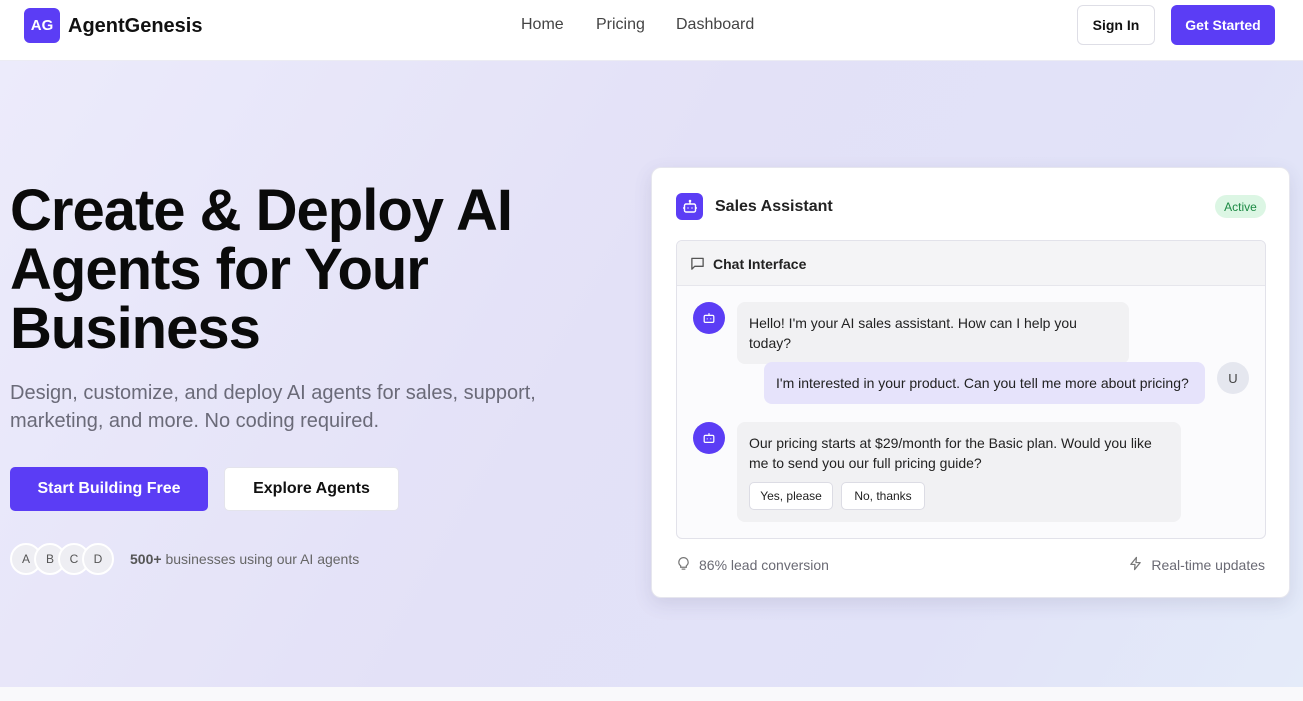 The image size is (1303, 701). I want to click on chat-header: Chat Interface, so click(971, 263).